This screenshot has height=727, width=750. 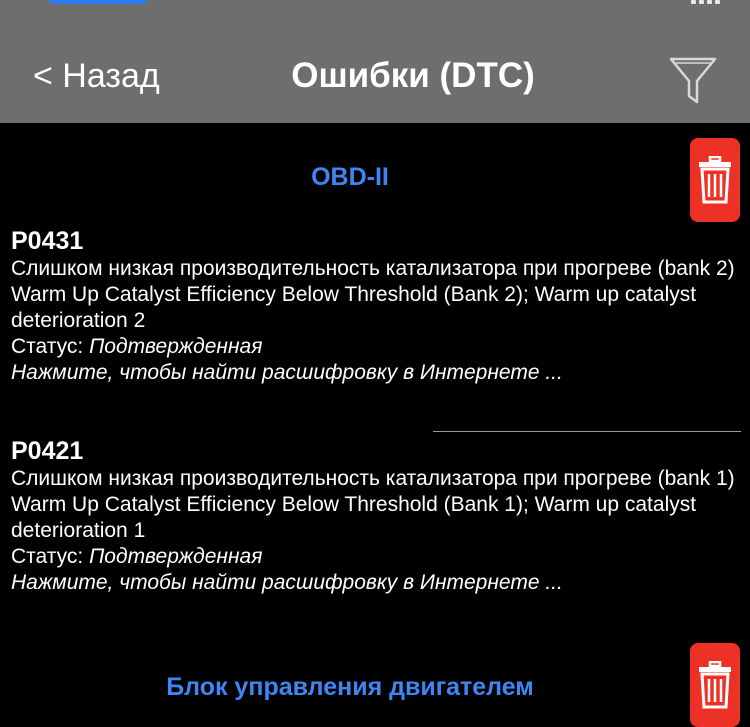 I want to click on filter-icon, so click(x=693, y=80).